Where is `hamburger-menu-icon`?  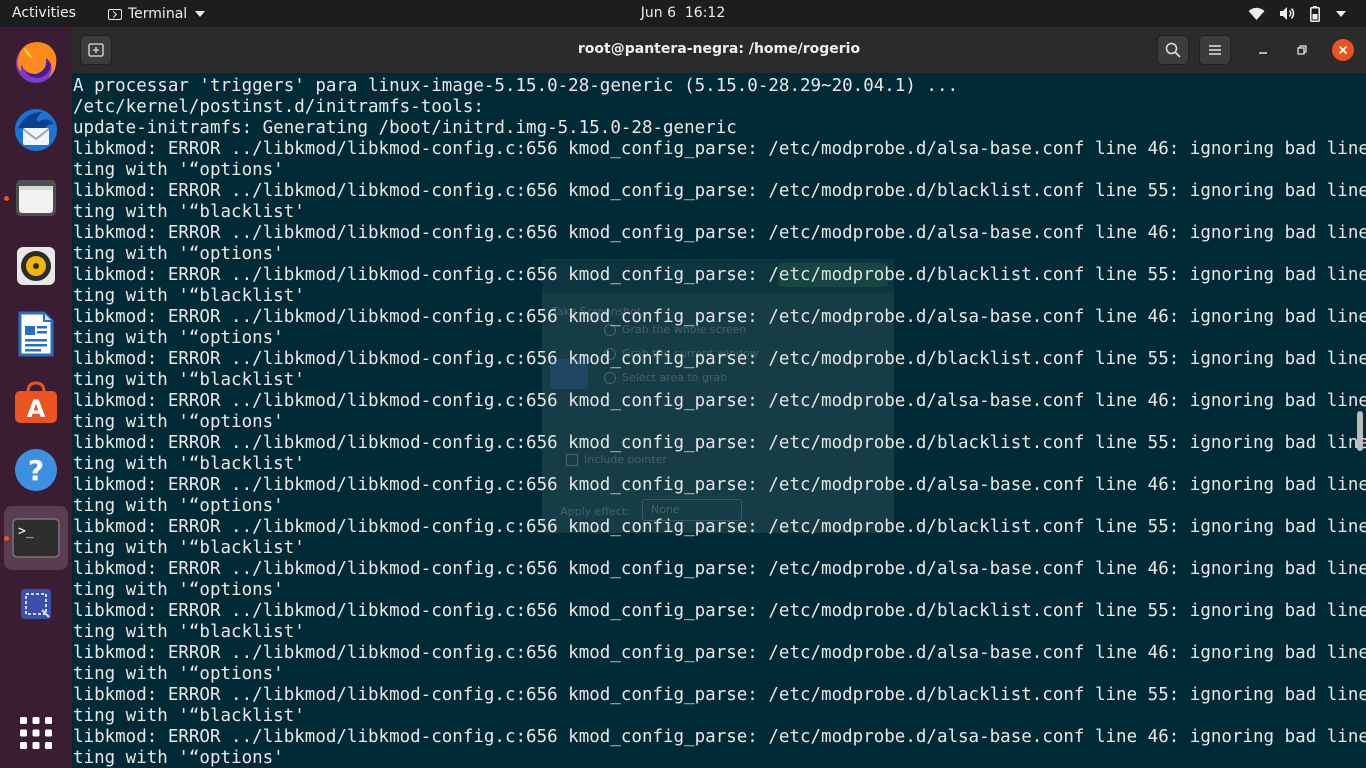 hamburger-menu-icon is located at coordinates (1215, 50).